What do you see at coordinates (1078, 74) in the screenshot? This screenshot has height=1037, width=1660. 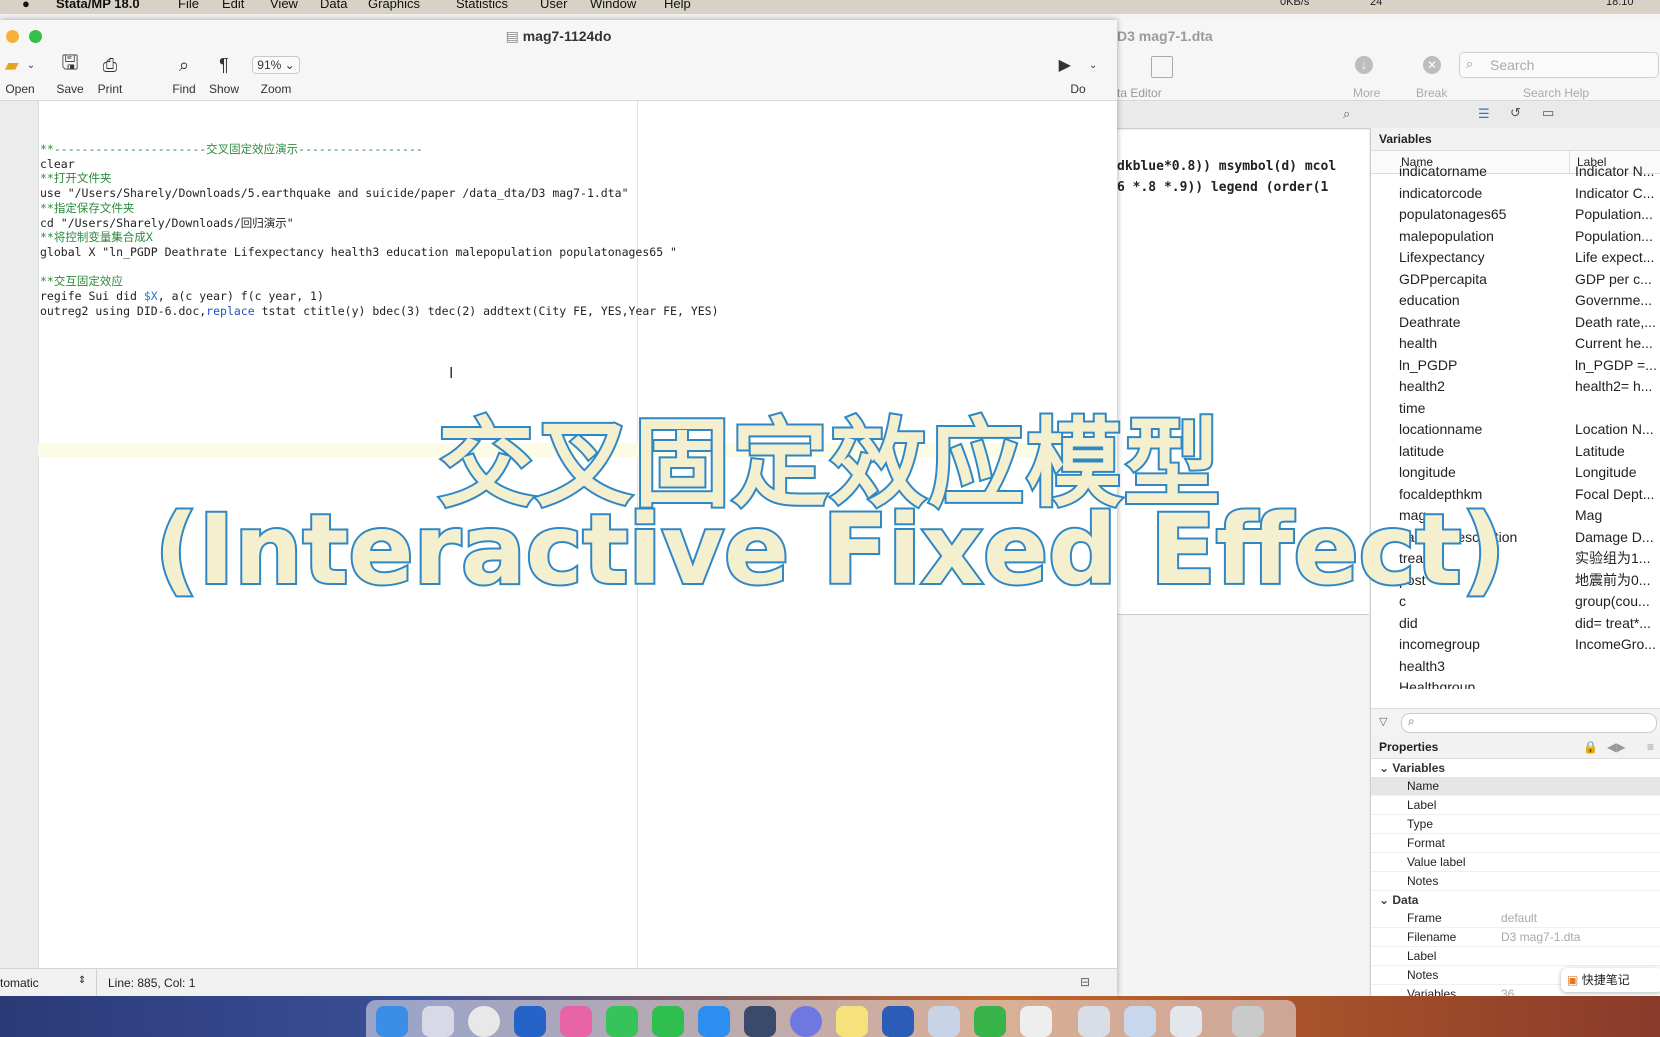 I see `do-button: ▶ ⌄ Do` at bounding box center [1078, 74].